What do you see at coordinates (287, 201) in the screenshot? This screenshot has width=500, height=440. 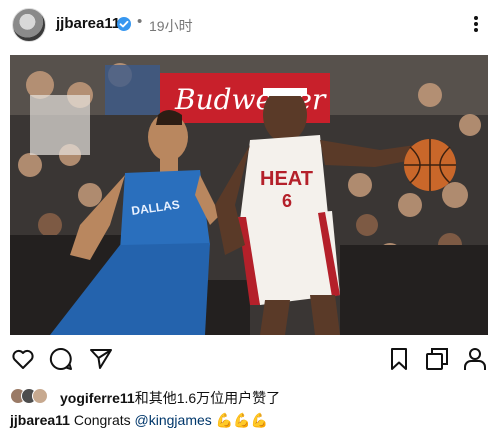 I see `heat-jersey-number: 6` at bounding box center [287, 201].